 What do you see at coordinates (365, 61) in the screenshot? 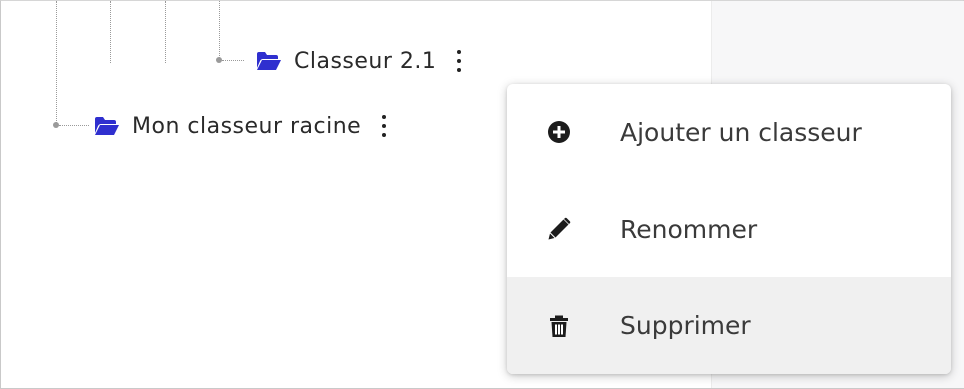
I see `tree-node-label: Classeur 2.1` at bounding box center [365, 61].